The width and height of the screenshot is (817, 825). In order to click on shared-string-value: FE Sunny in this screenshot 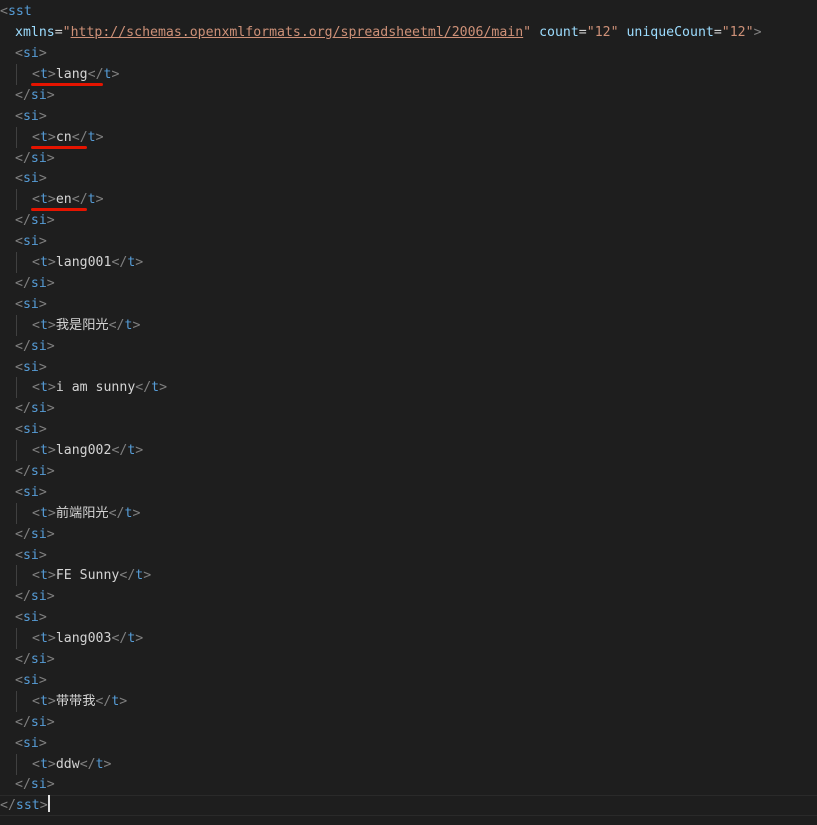, I will do `click(87, 575)`.